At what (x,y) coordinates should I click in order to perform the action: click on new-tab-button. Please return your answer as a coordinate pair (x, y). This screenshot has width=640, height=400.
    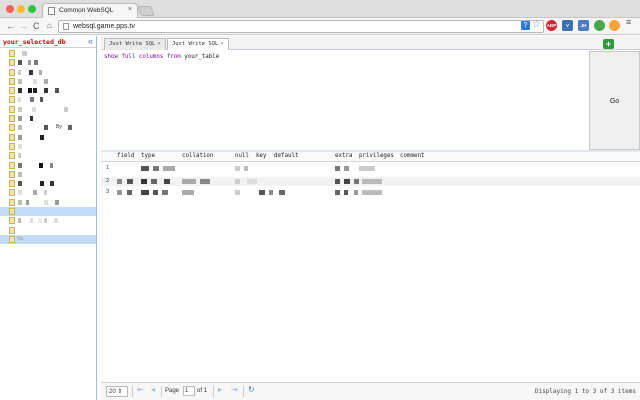
    Looking at the image, I should click on (146, 11).